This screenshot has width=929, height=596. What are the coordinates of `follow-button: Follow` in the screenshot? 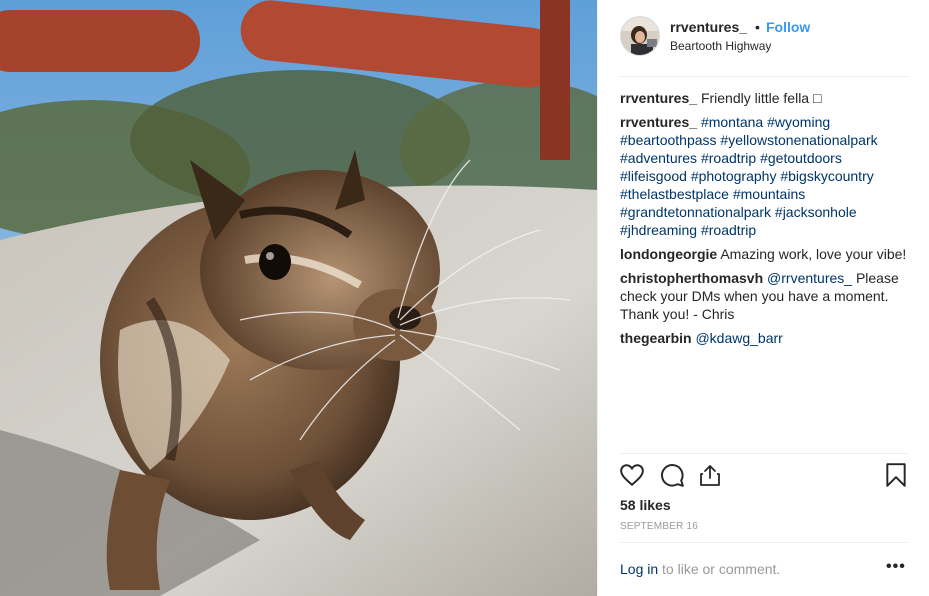 It's located at (788, 27).